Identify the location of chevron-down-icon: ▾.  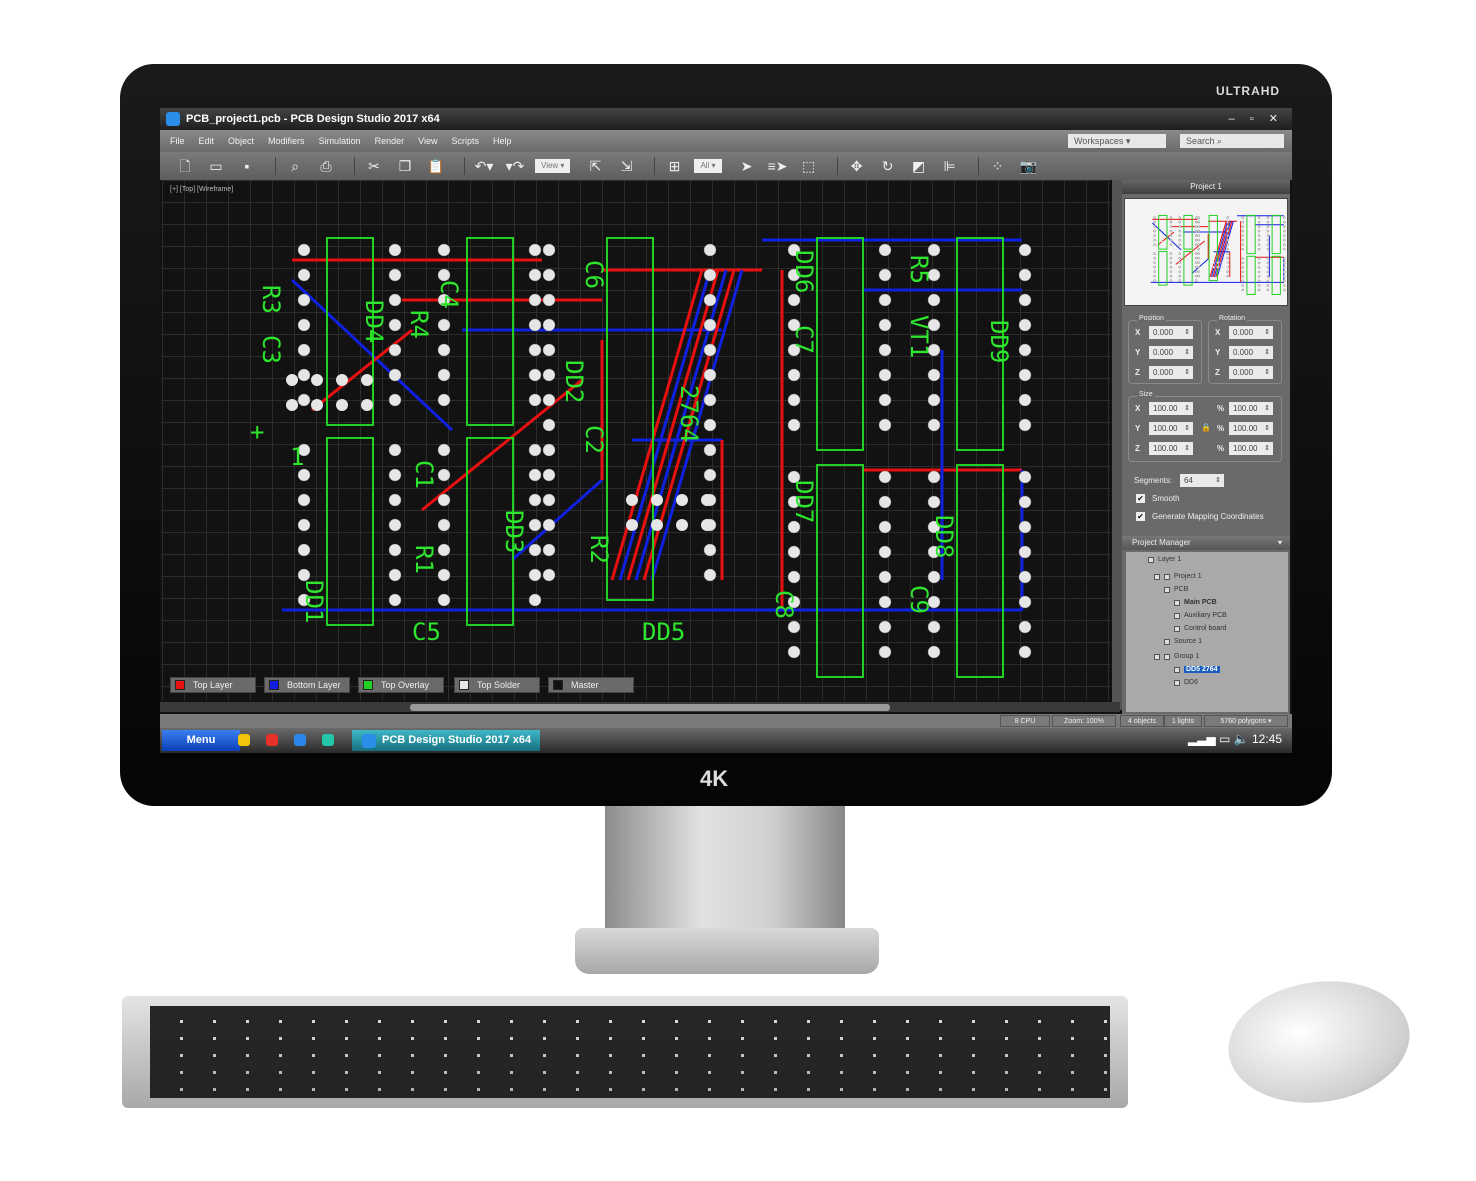
(1280, 543).